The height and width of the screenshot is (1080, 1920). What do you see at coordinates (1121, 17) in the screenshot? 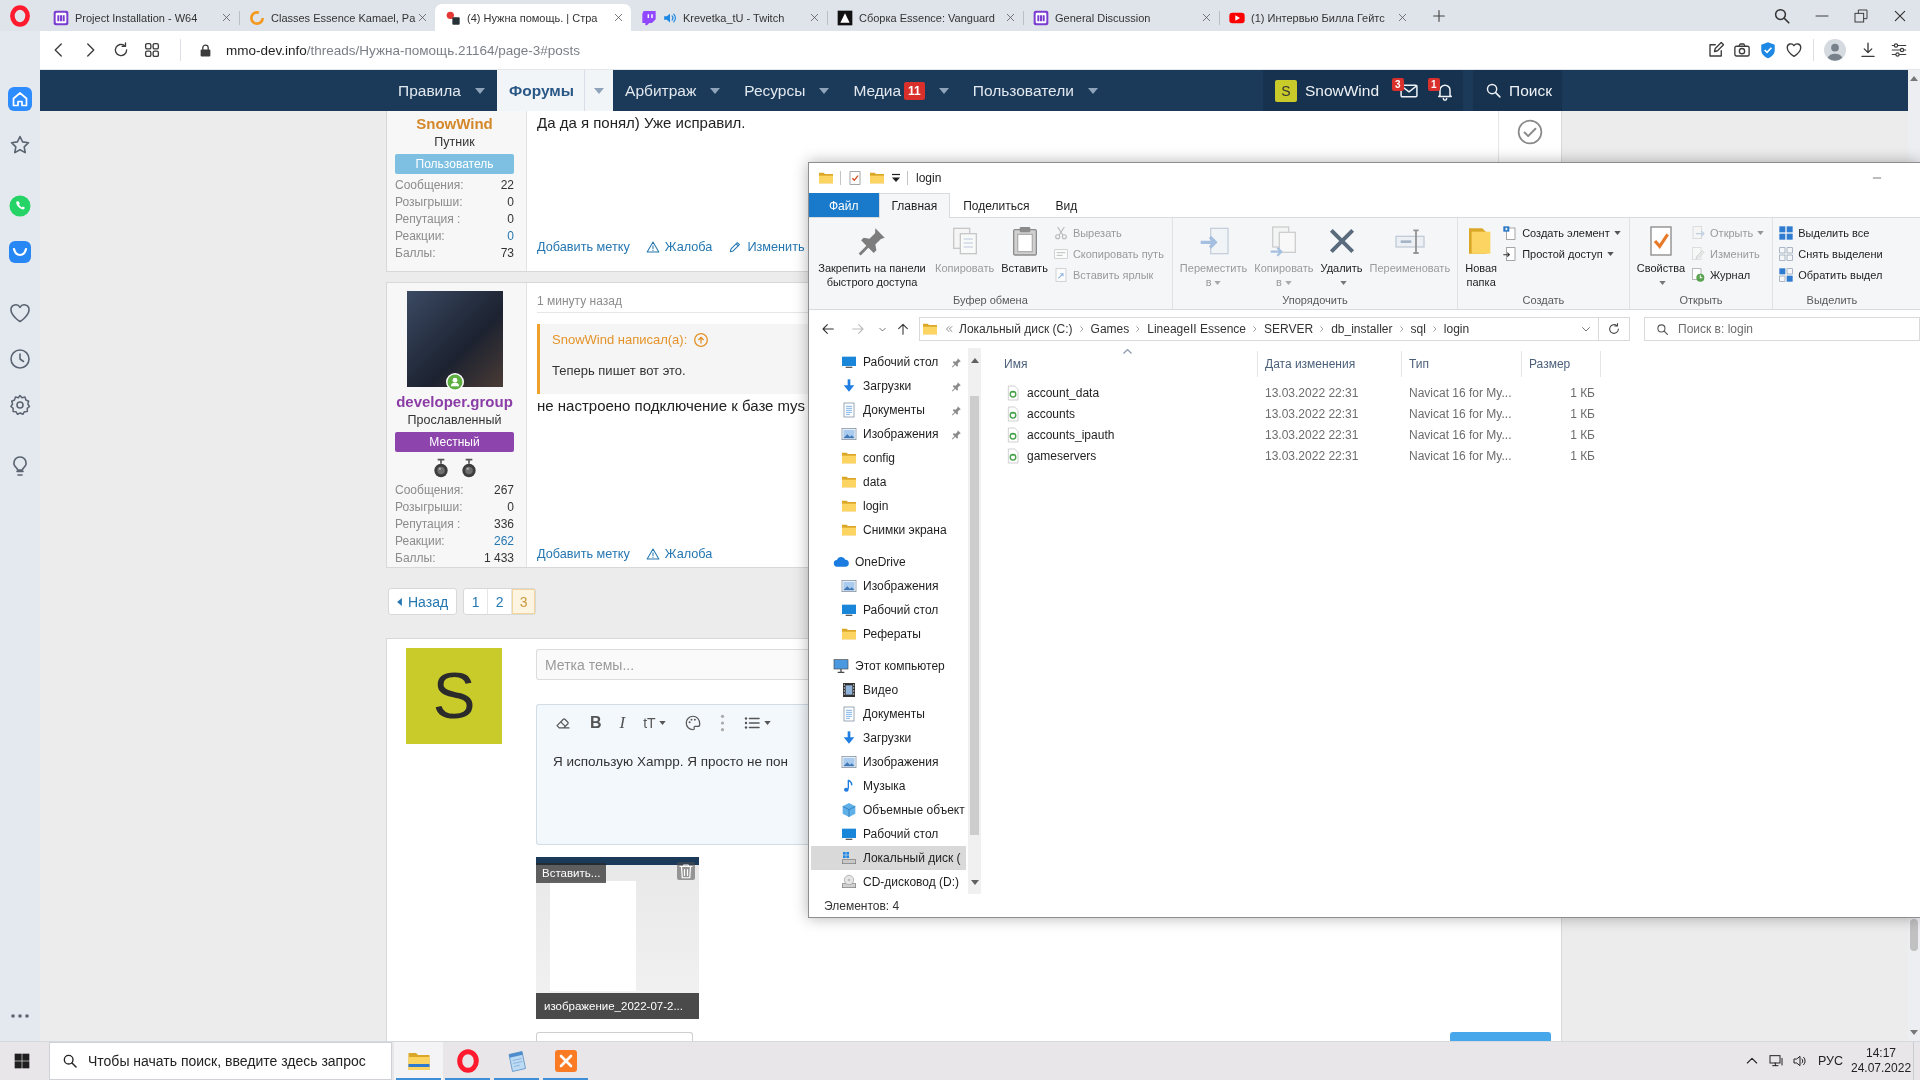
I see `browser-tab: General Discussion` at bounding box center [1121, 17].